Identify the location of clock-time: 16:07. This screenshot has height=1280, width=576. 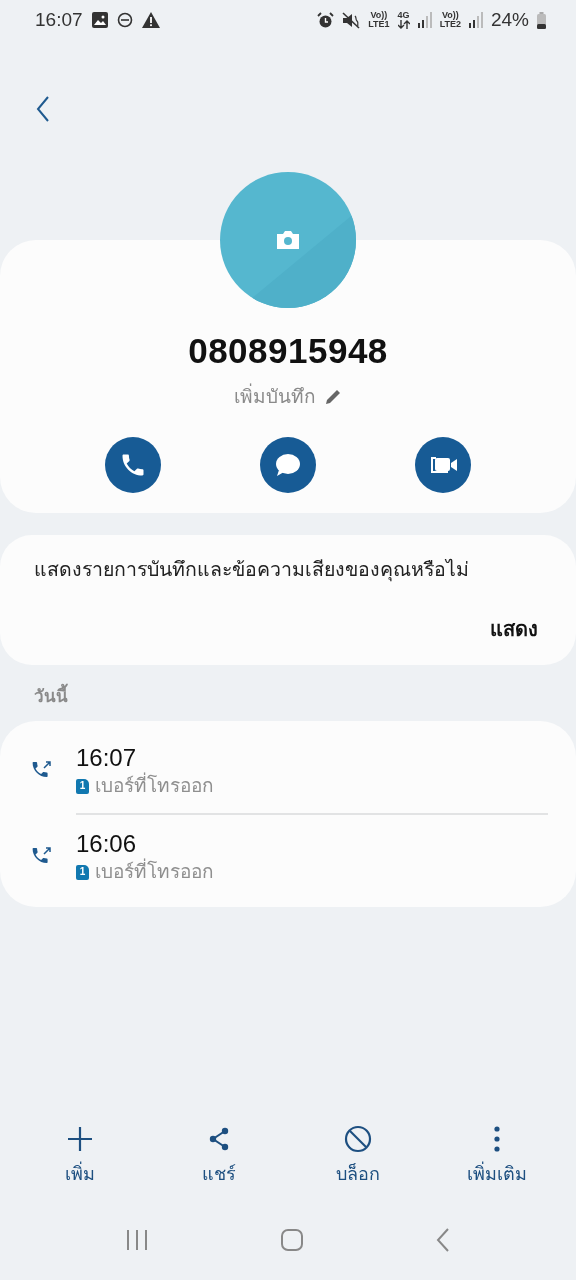
(59, 20).